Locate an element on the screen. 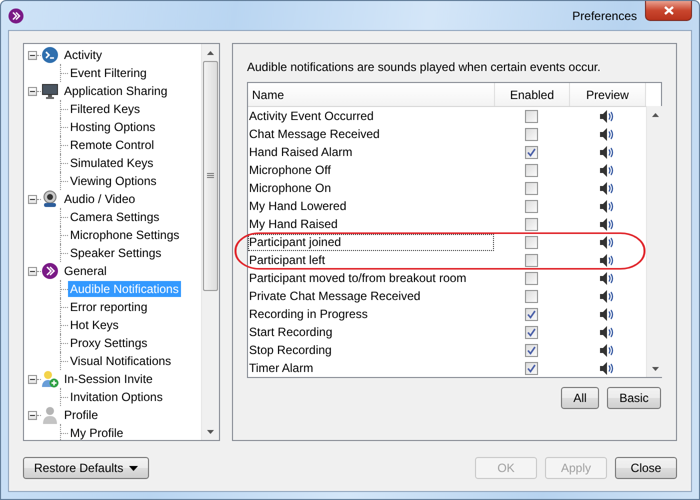  tree-item: Application Sharing is located at coordinates (116, 91).